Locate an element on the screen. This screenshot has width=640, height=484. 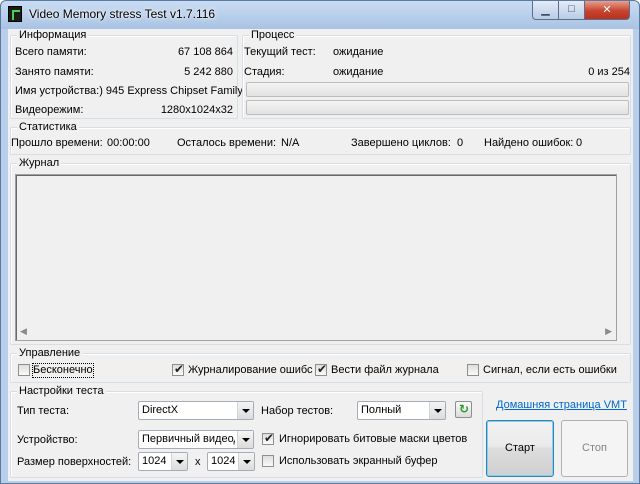
log-horizontal-scrollbar: ◀ ▶ is located at coordinates (316, 332).